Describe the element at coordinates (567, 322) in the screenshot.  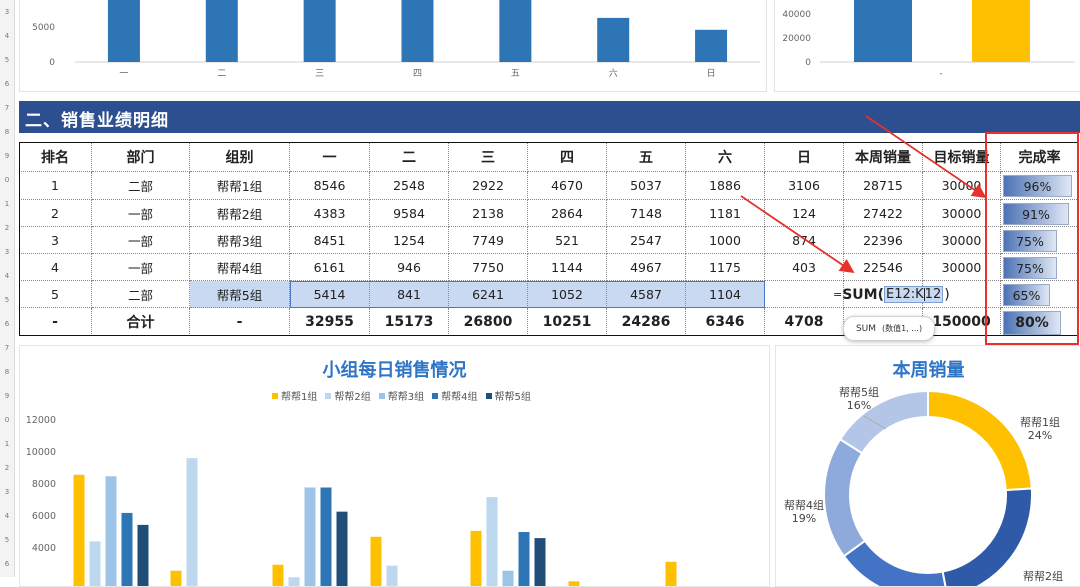
I see `table-total-cell: 10251` at that location.